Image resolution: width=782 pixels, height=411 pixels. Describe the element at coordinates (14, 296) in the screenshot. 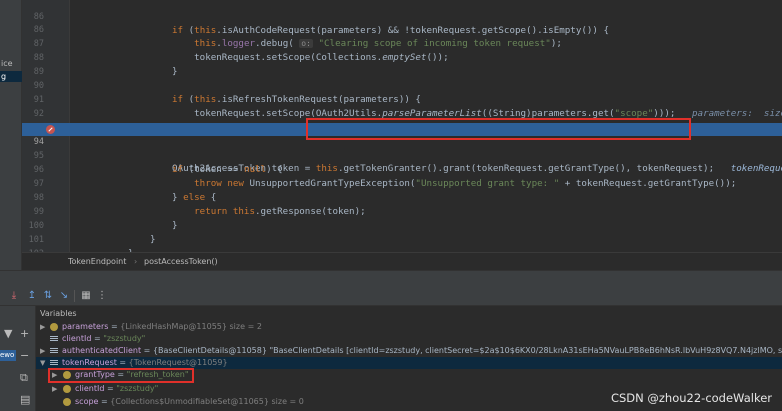

I see `step-over-icon: ⤓` at that location.